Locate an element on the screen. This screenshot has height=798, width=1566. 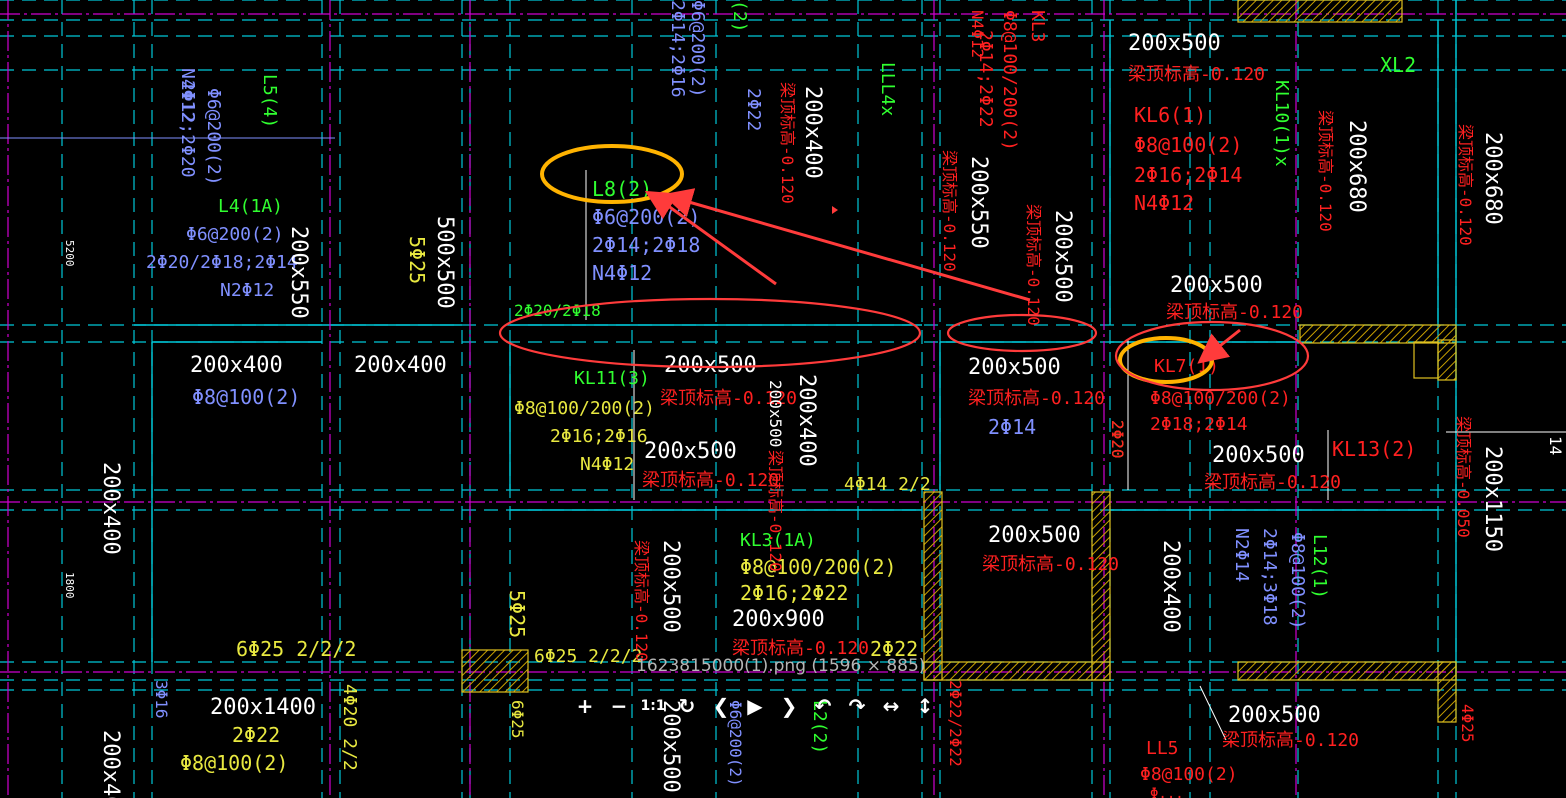
label-v-lll4: LLL4x is located at coordinates (887, 89).